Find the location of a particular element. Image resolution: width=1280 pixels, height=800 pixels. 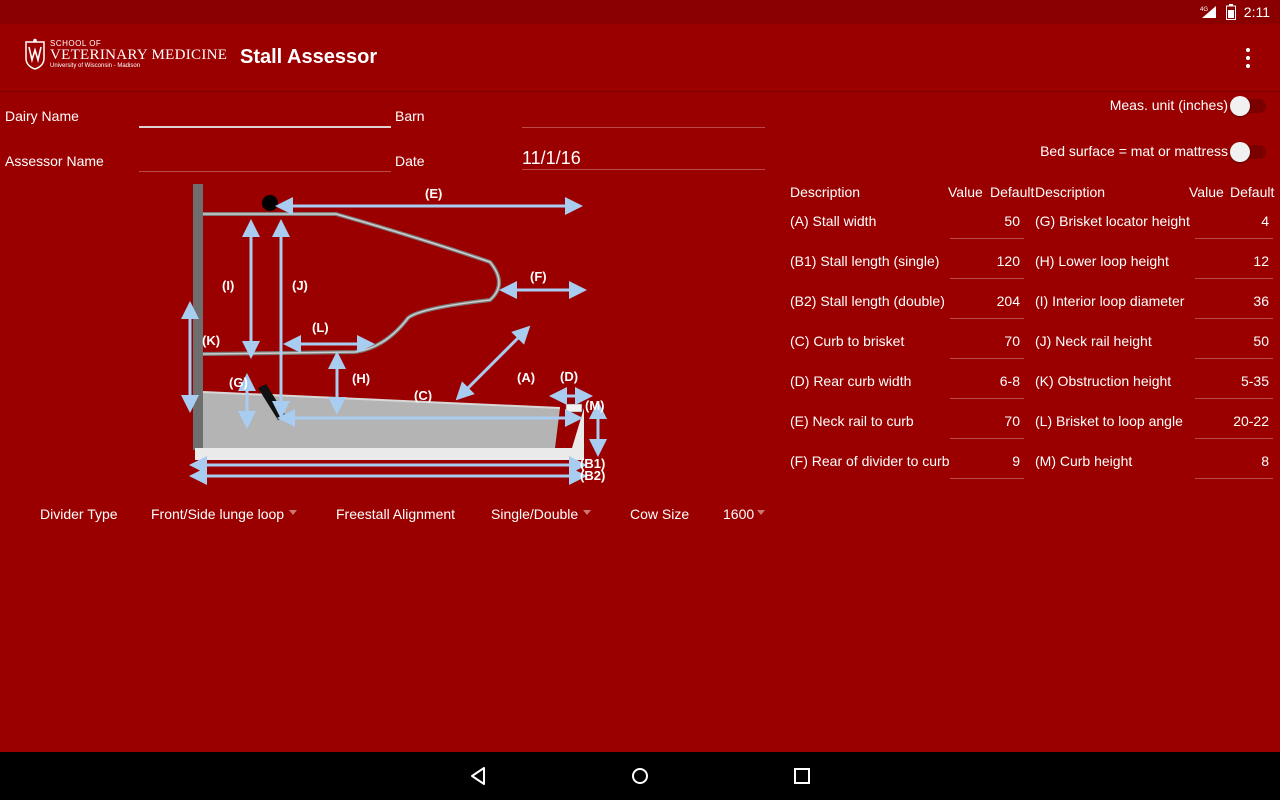

table-row: (F) Rear of divider to curb 9 is located at coordinates (910, 466).